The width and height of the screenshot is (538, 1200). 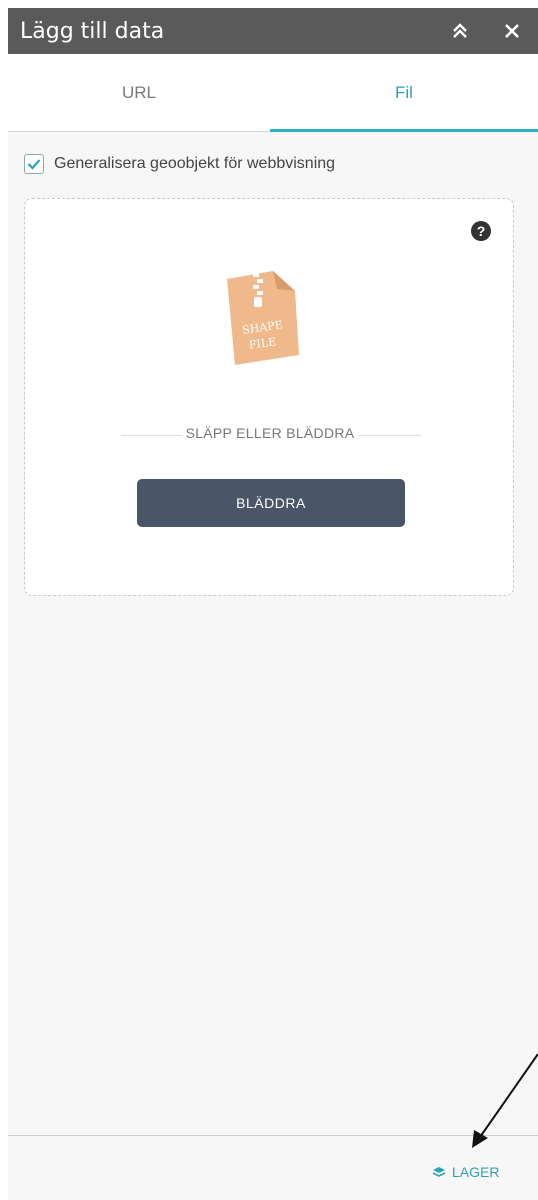 What do you see at coordinates (273, 31) in the screenshot?
I see `title-bar: Lägg till data` at bounding box center [273, 31].